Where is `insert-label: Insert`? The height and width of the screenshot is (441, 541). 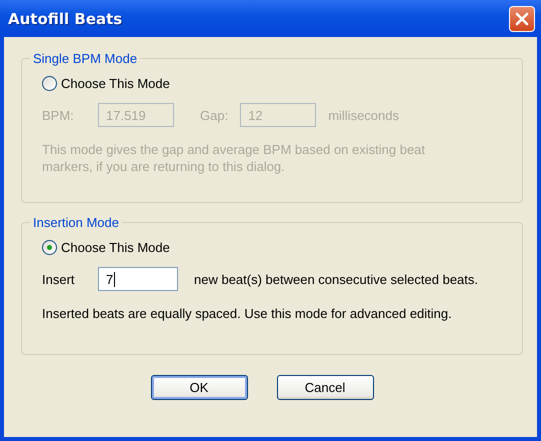
insert-label: Insert is located at coordinates (59, 279).